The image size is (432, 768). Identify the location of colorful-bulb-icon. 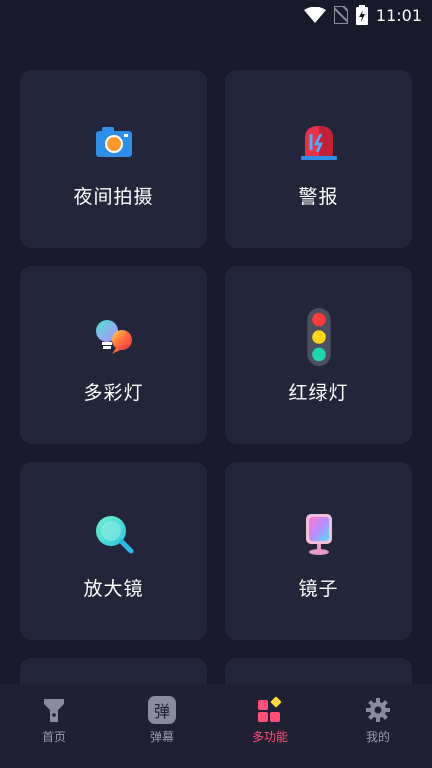
(113, 337).